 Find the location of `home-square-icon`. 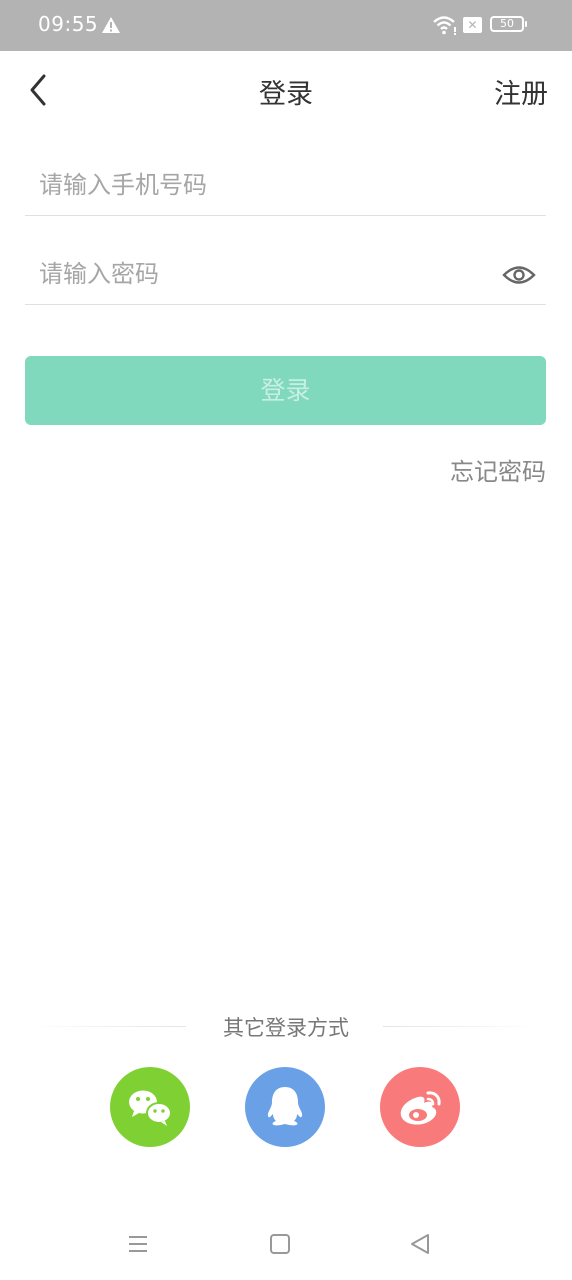

home-square-icon is located at coordinates (280, 1244).